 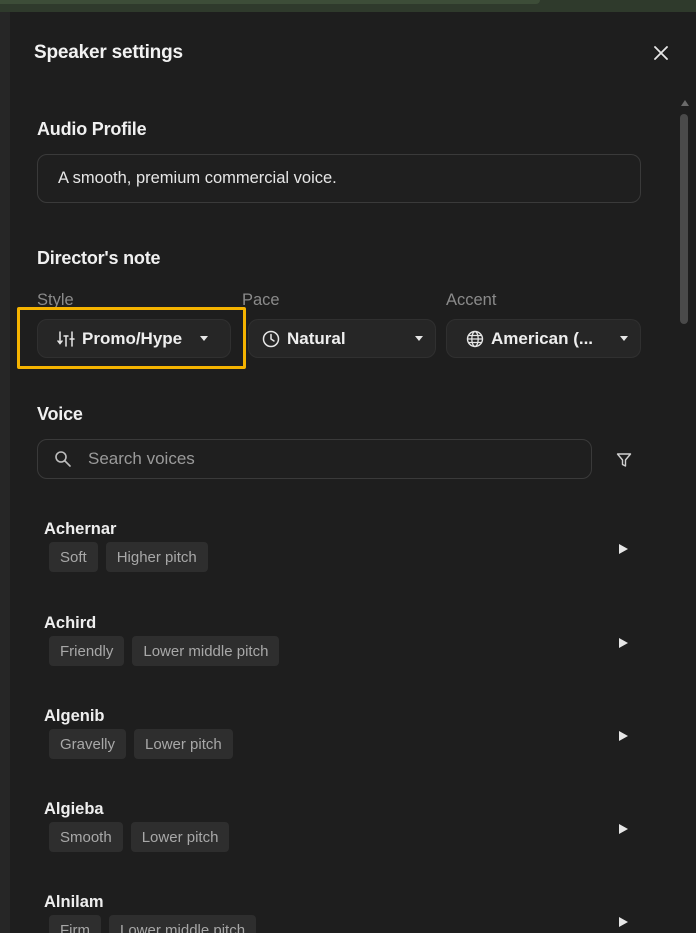 I want to click on voice-tag: Firm, so click(x=75, y=924).